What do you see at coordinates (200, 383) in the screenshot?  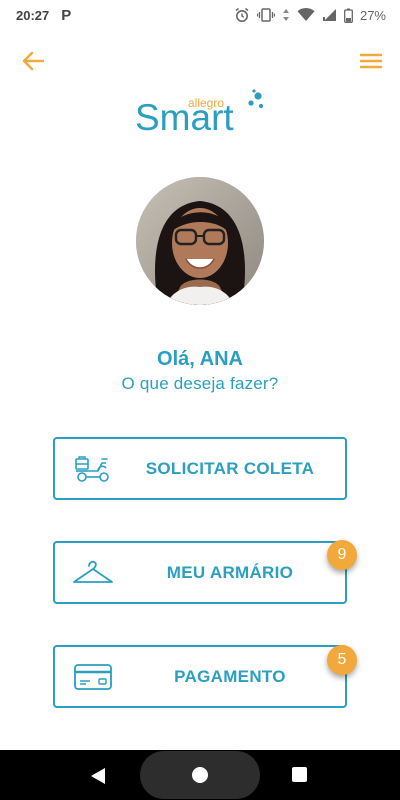 I see `greeting-subtitle: O que deseja fazer?` at bounding box center [200, 383].